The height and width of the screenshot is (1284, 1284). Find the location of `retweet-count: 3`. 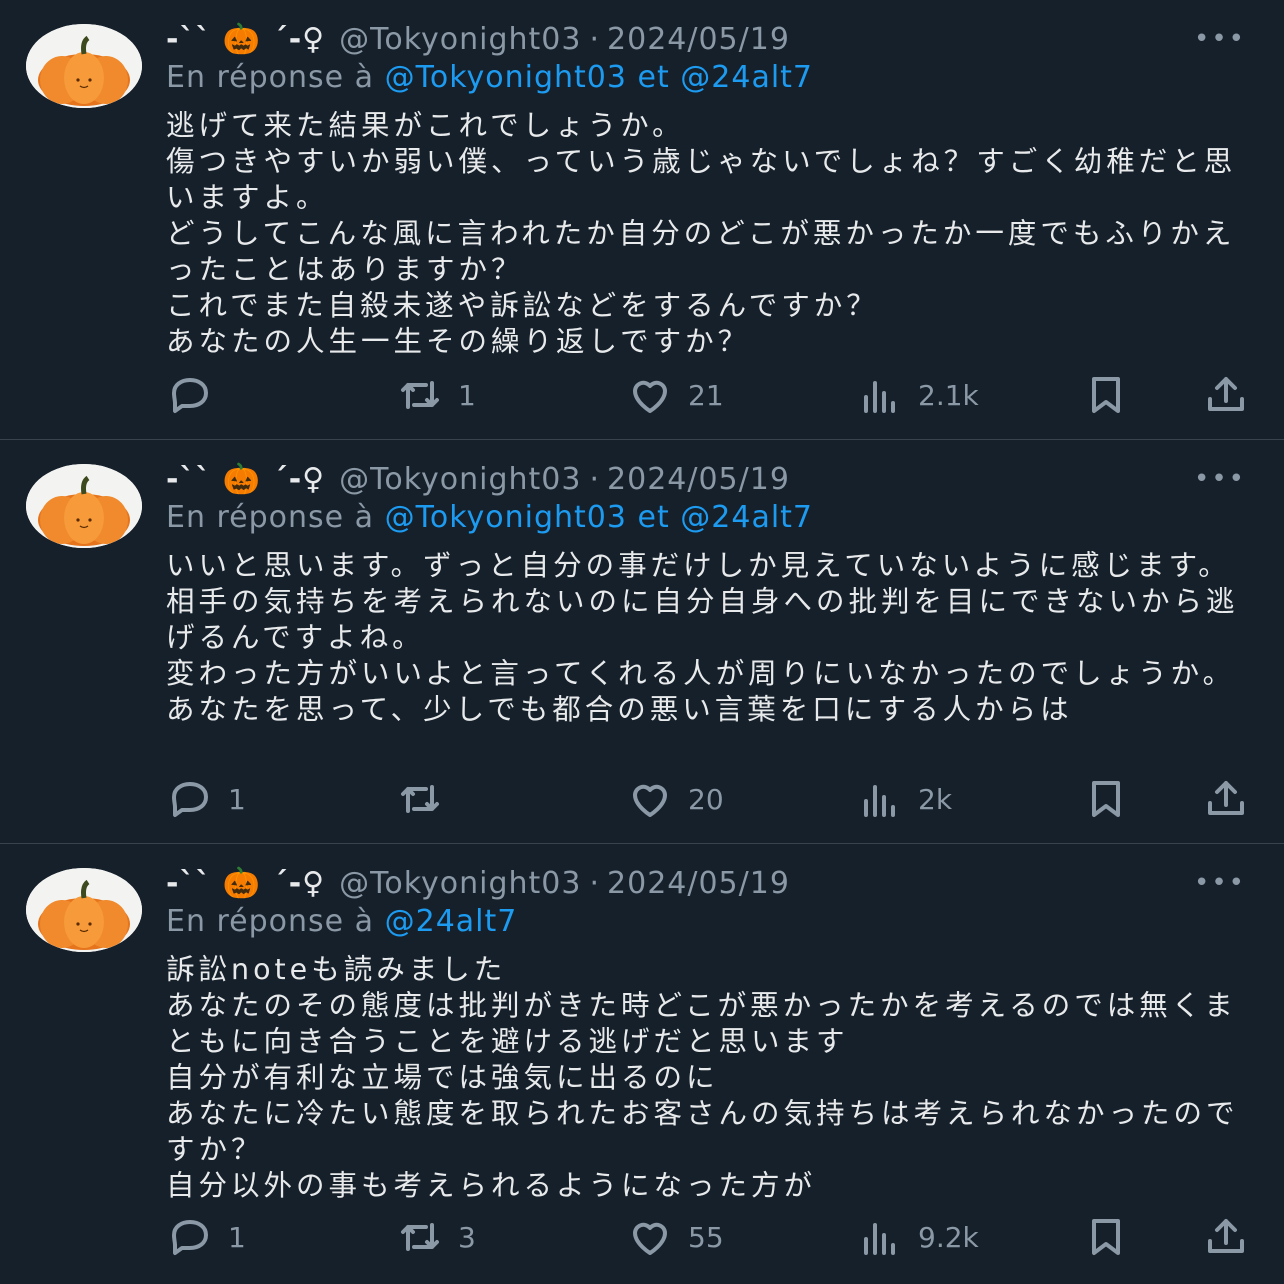

retweet-count: 3 is located at coordinates (467, 1237).